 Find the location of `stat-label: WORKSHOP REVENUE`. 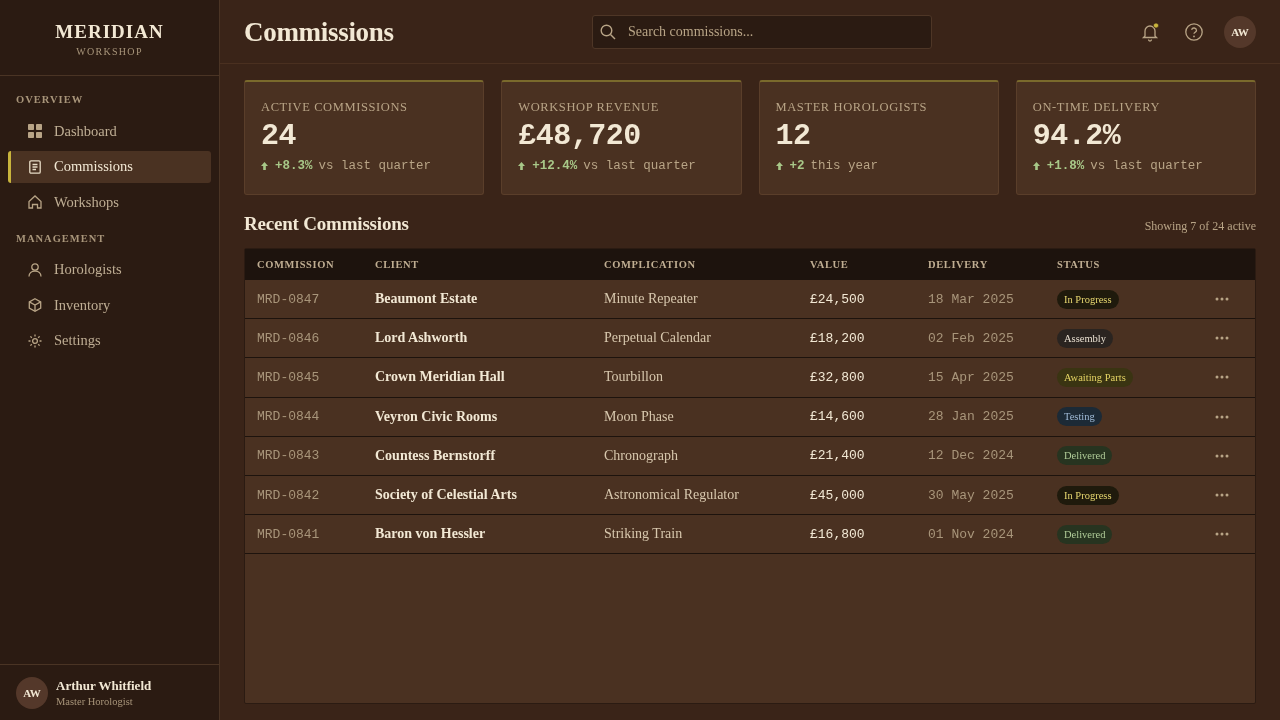

stat-label: WORKSHOP REVENUE is located at coordinates (589, 107).